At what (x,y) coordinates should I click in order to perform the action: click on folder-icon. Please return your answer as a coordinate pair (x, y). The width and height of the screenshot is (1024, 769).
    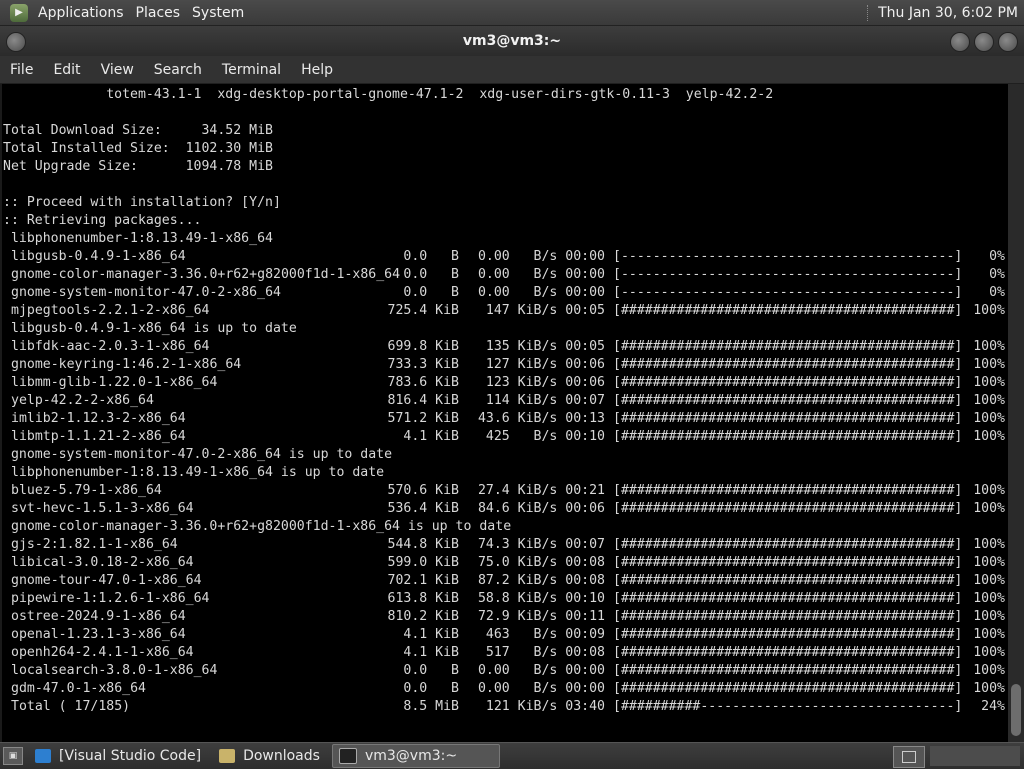
    Looking at the image, I should click on (227, 756).